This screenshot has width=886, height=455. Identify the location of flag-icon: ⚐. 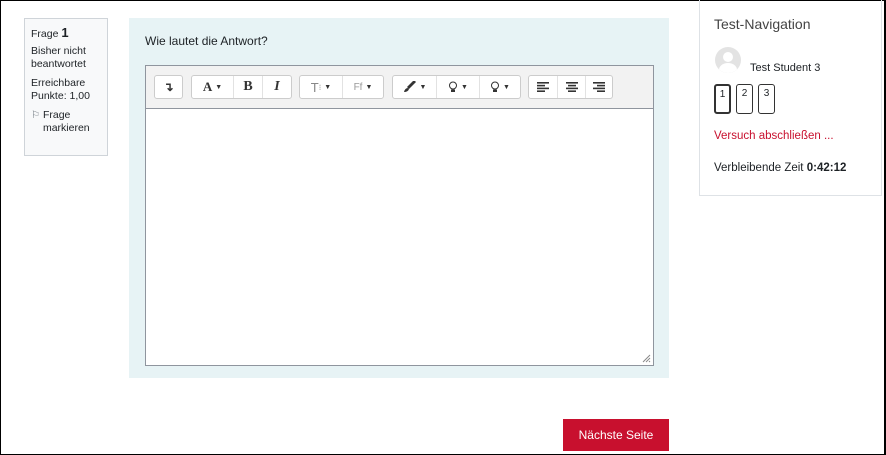
(35, 115).